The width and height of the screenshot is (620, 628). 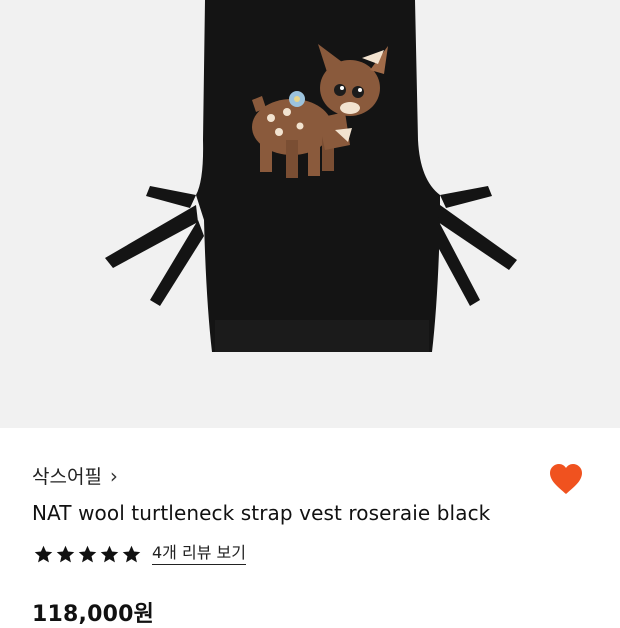 What do you see at coordinates (113, 475) in the screenshot?
I see `chevron-right-icon: ›` at bounding box center [113, 475].